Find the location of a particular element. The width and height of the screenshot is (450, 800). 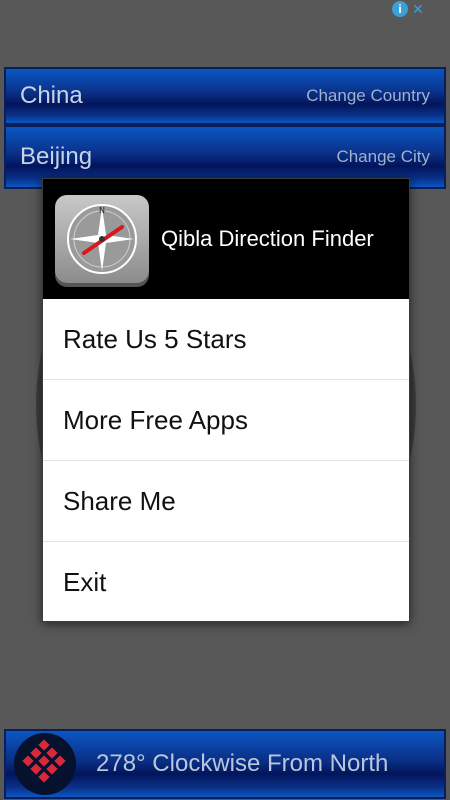

compass-icon: N is located at coordinates (102, 239).